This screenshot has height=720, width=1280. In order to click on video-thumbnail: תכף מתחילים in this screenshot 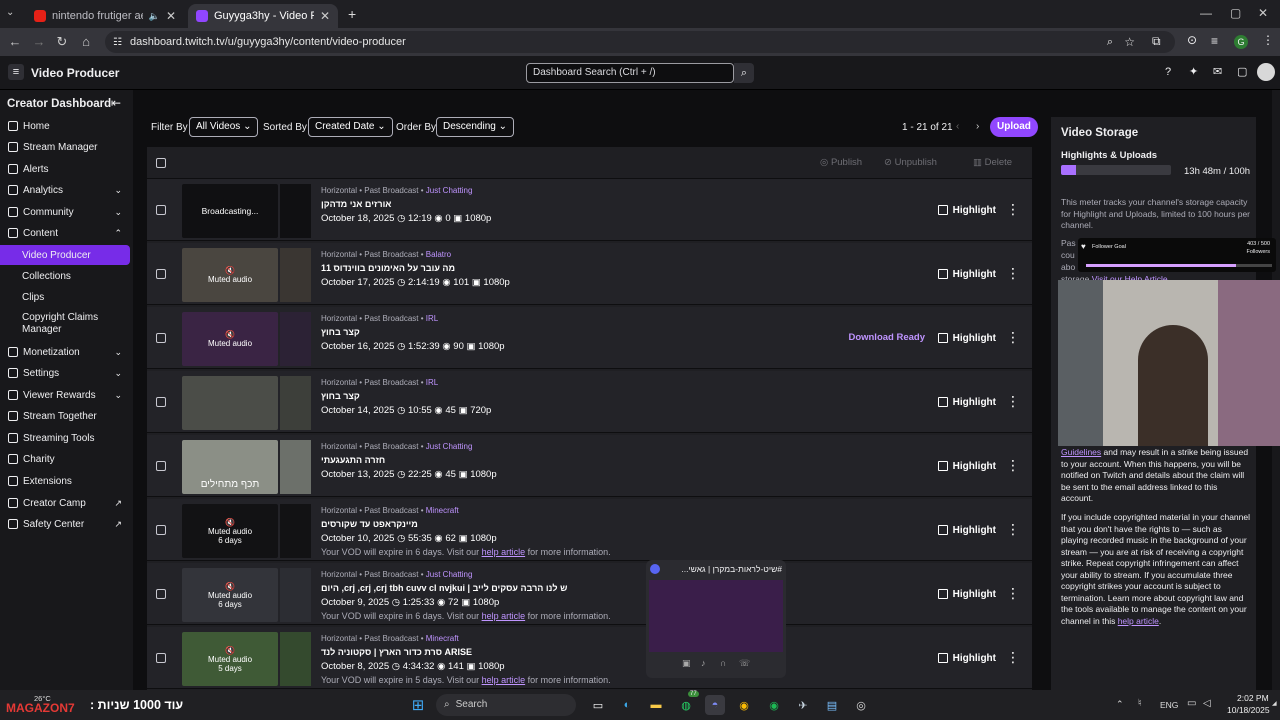, I will do `click(230, 467)`.